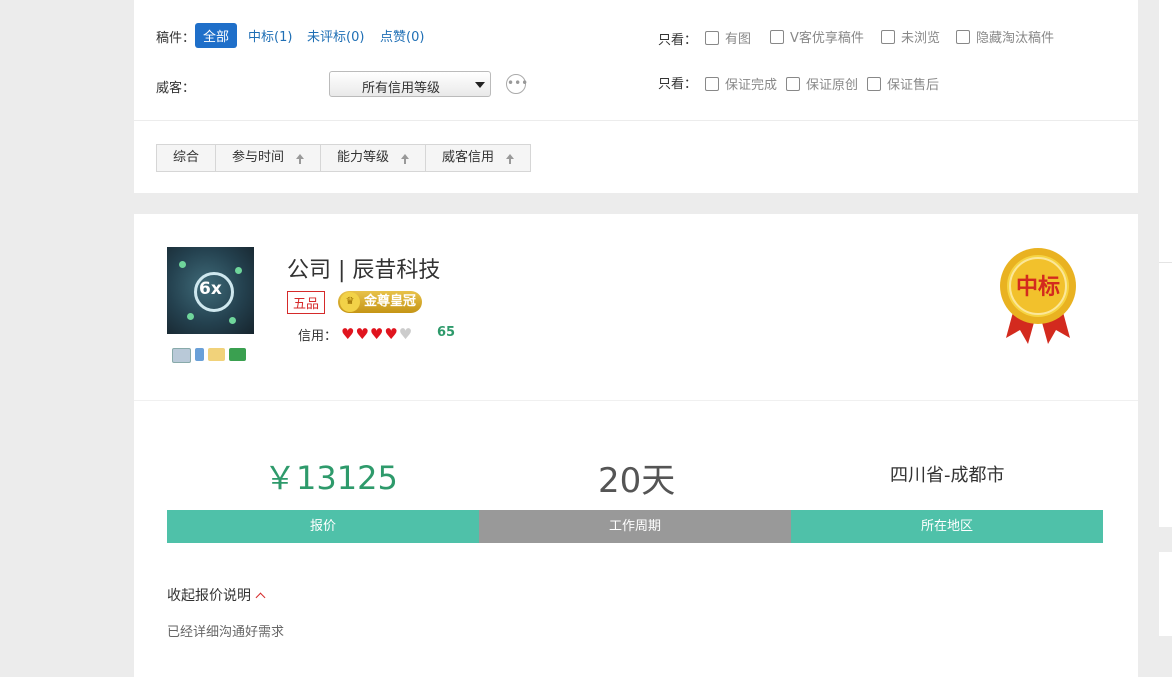  What do you see at coordinates (478, 158) in the screenshot?
I see `sort-weike-credit: 威客信用` at bounding box center [478, 158].